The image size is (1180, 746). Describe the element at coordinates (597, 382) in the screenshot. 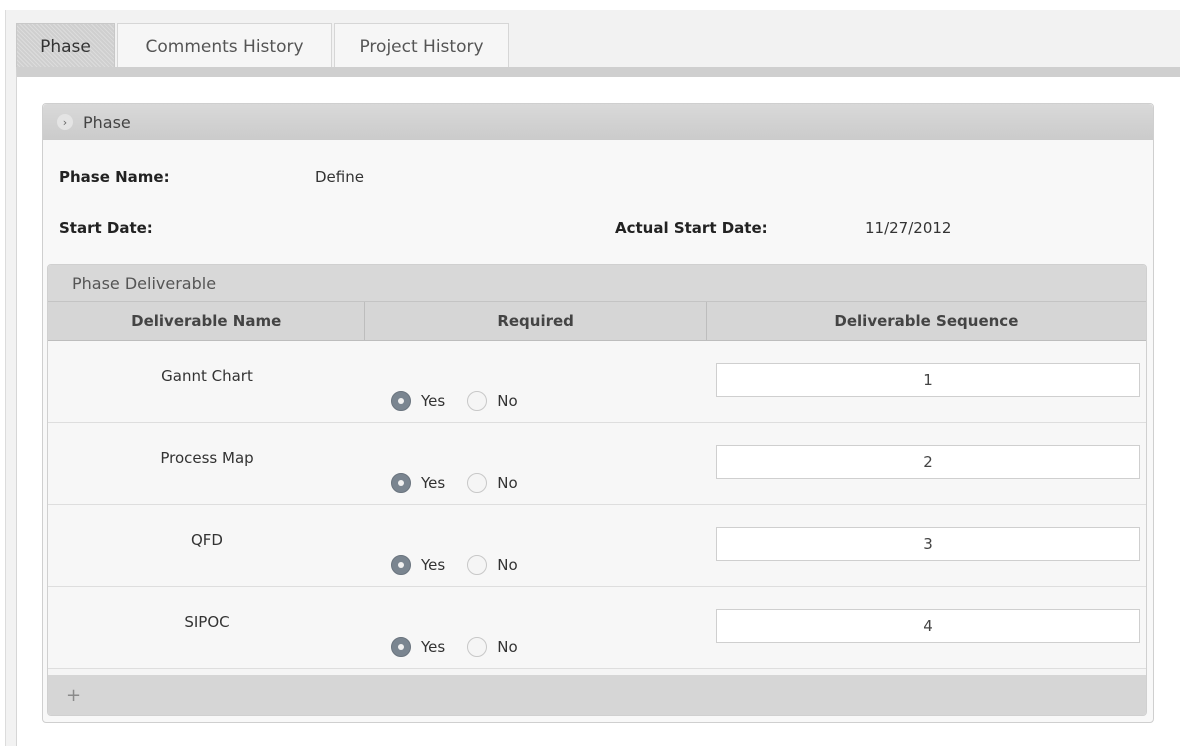

I see `table-row: Gannt Chart Yes No` at that location.